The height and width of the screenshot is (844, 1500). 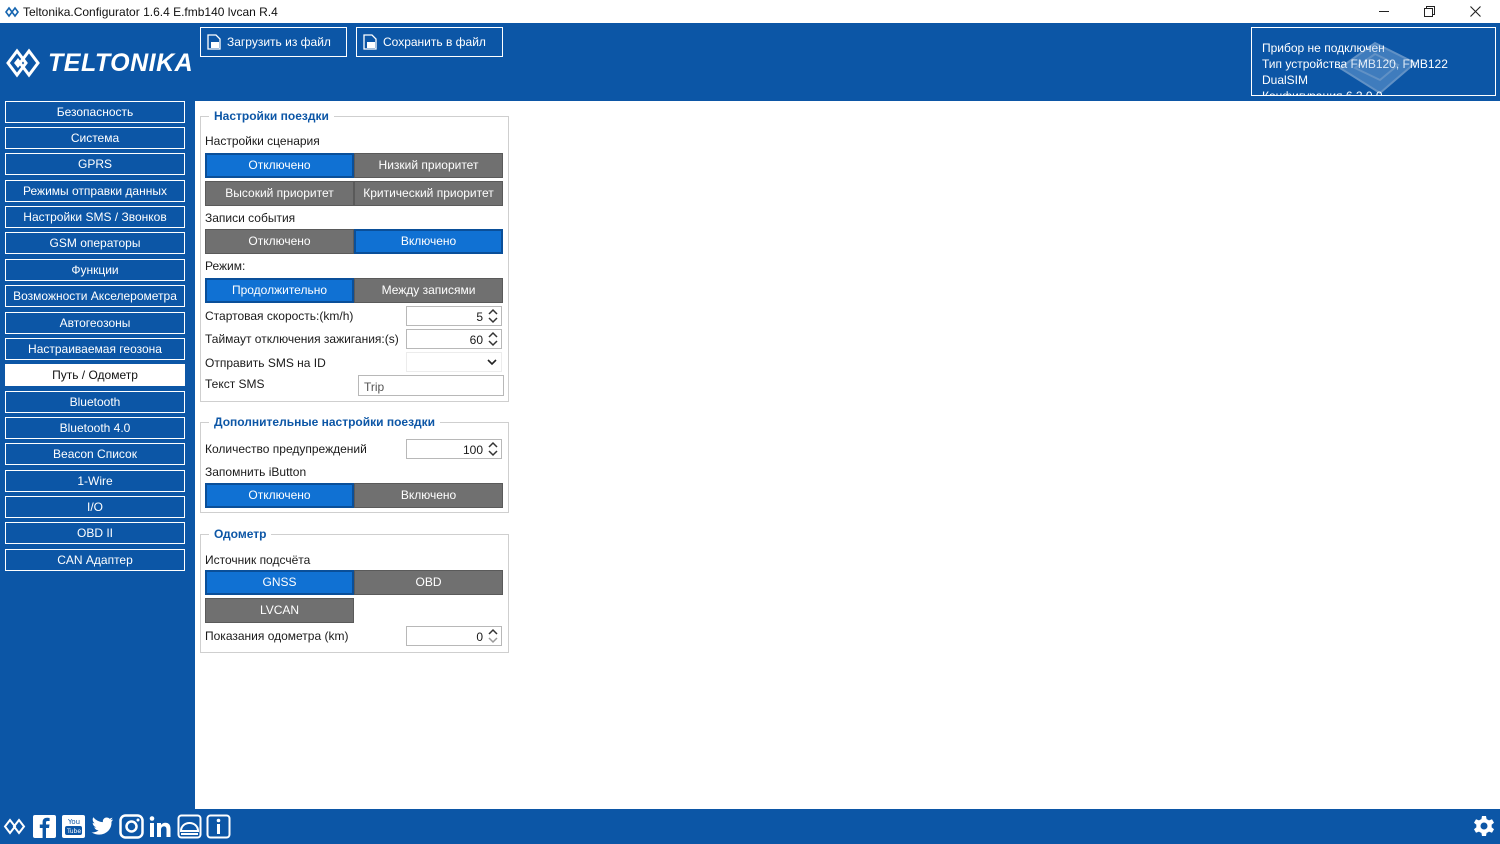 I want to click on file-save-icon, so click(x=370, y=42).